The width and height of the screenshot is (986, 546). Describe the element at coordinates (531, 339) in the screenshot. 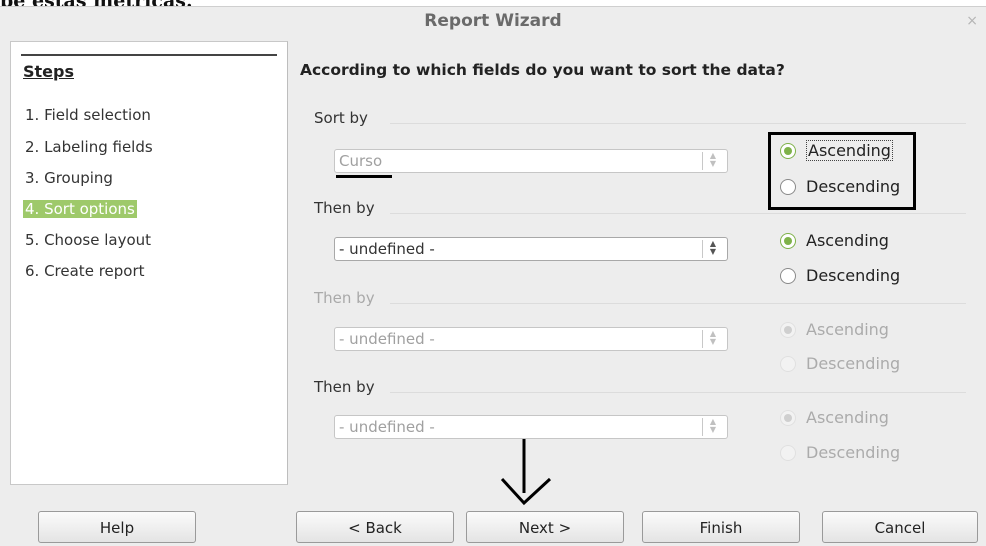

I see `then-by-field-select-2: - undefined - ▲ ▼` at that location.